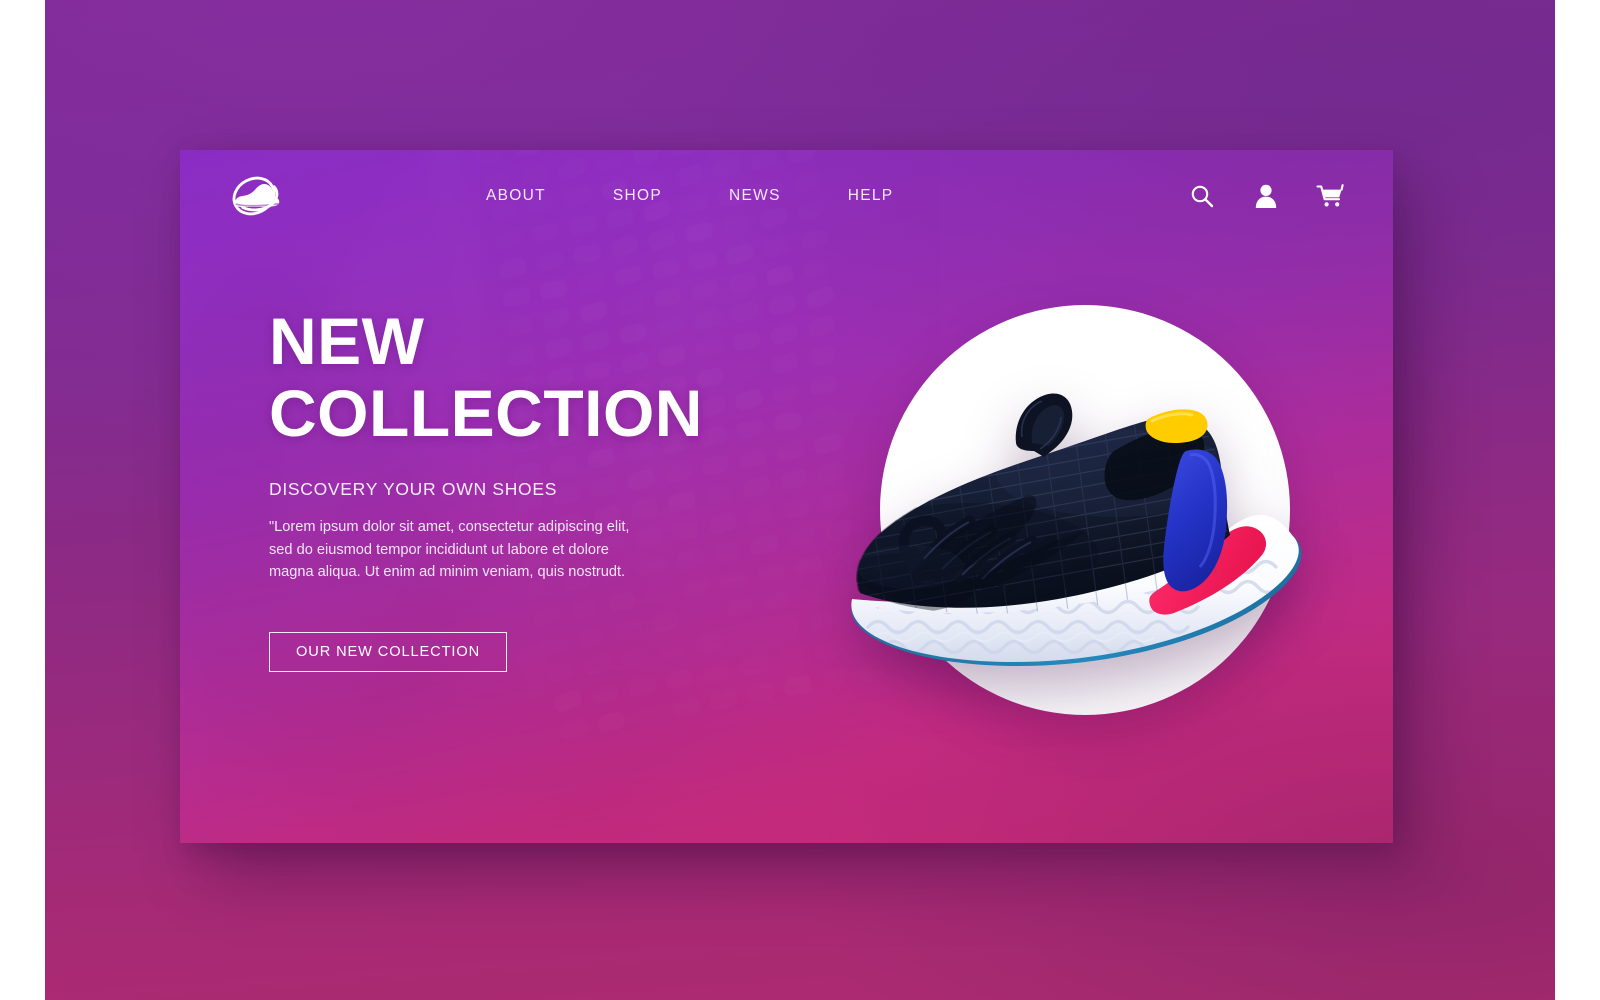  What do you see at coordinates (388, 651) in the screenshot?
I see `our-new-collection-button: OUR NEW COLLECTION` at bounding box center [388, 651].